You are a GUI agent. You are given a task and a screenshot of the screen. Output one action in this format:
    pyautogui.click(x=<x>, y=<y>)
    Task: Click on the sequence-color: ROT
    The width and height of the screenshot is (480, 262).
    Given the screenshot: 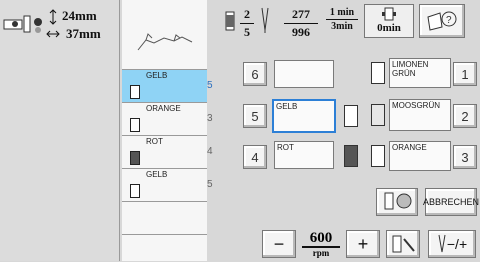 What is the action you would take?
    pyautogui.click(x=304, y=155)
    